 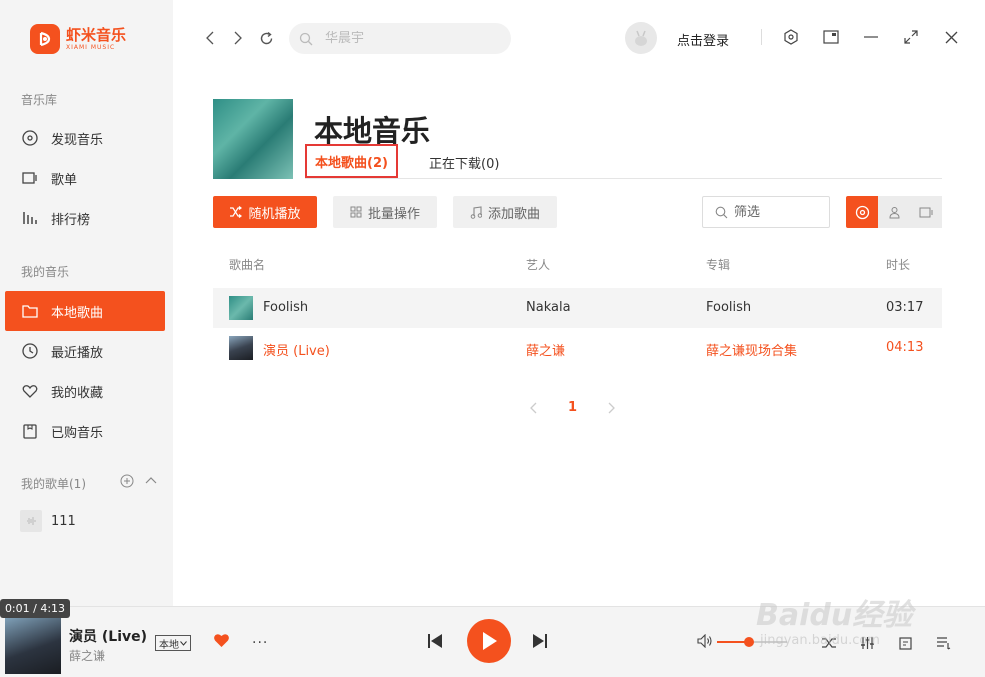 What do you see at coordinates (351, 161) in the screenshot?
I see `tab-local-songs: 本地歌曲(2)` at bounding box center [351, 161].